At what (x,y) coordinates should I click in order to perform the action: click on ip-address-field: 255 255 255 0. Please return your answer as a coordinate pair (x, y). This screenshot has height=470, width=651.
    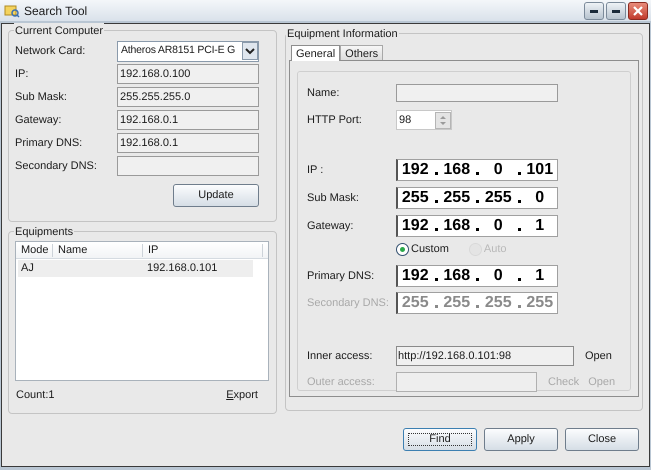
    Looking at the image, I should click on (477, 198).